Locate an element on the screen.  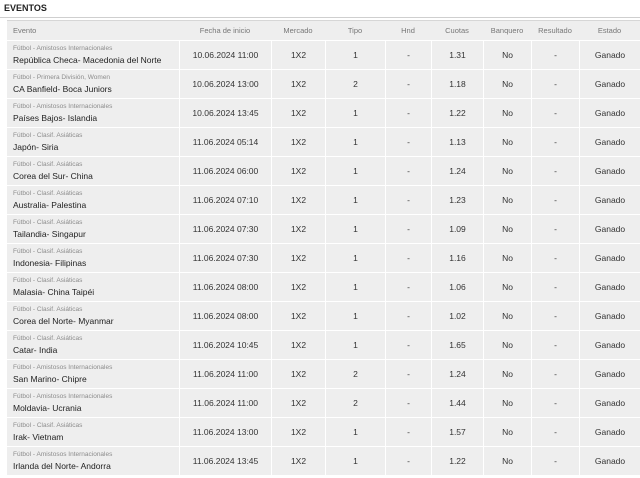
event-competition: Fútbol - Primera División, Women is located at coordinates (62, 77).